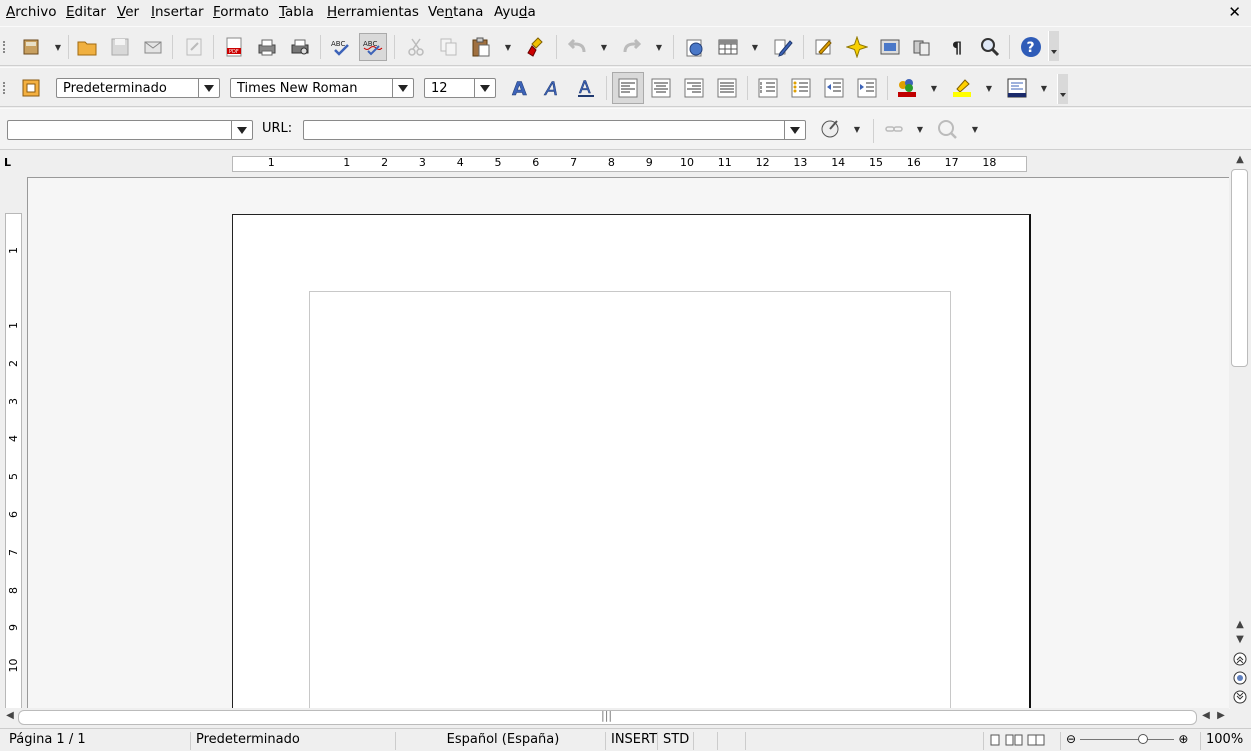 The width and height of the screenshot is (1251, 751). Describe the element at coordinates (1221, 716) in the screenshot. I see `scroll-right-arrow: ▶` at that location.